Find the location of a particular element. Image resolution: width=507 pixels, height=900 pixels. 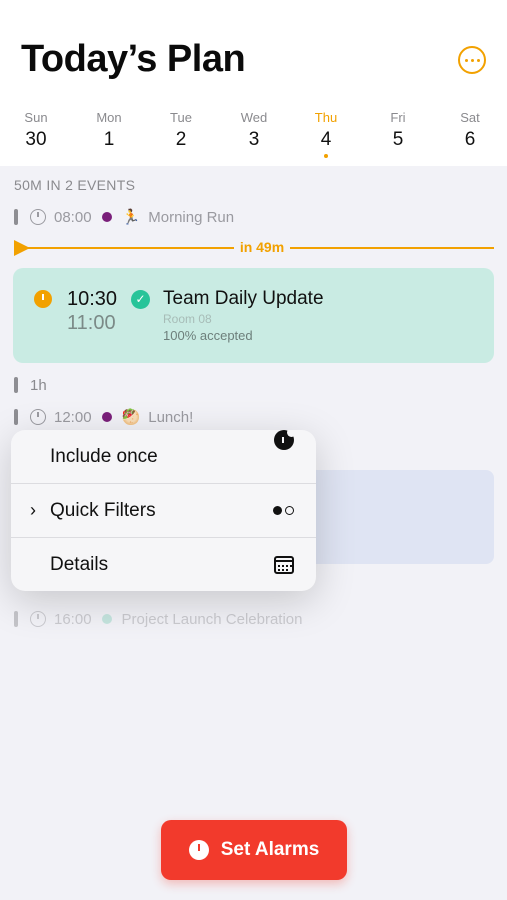

time-until-label: in 49m is located at coordinates (262, 247).